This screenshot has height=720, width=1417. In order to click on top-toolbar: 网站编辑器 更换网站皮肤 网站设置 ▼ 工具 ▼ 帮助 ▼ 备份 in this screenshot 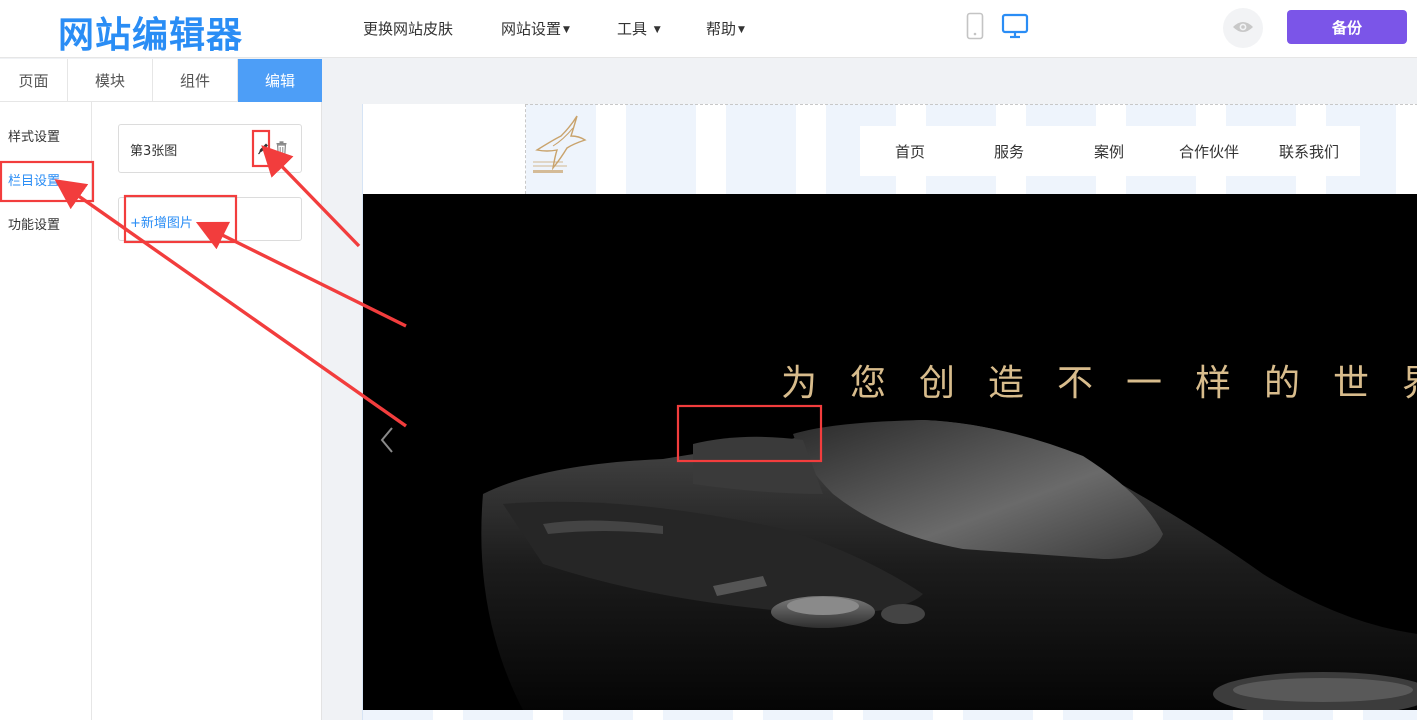, I will do `click(708, 29)`.